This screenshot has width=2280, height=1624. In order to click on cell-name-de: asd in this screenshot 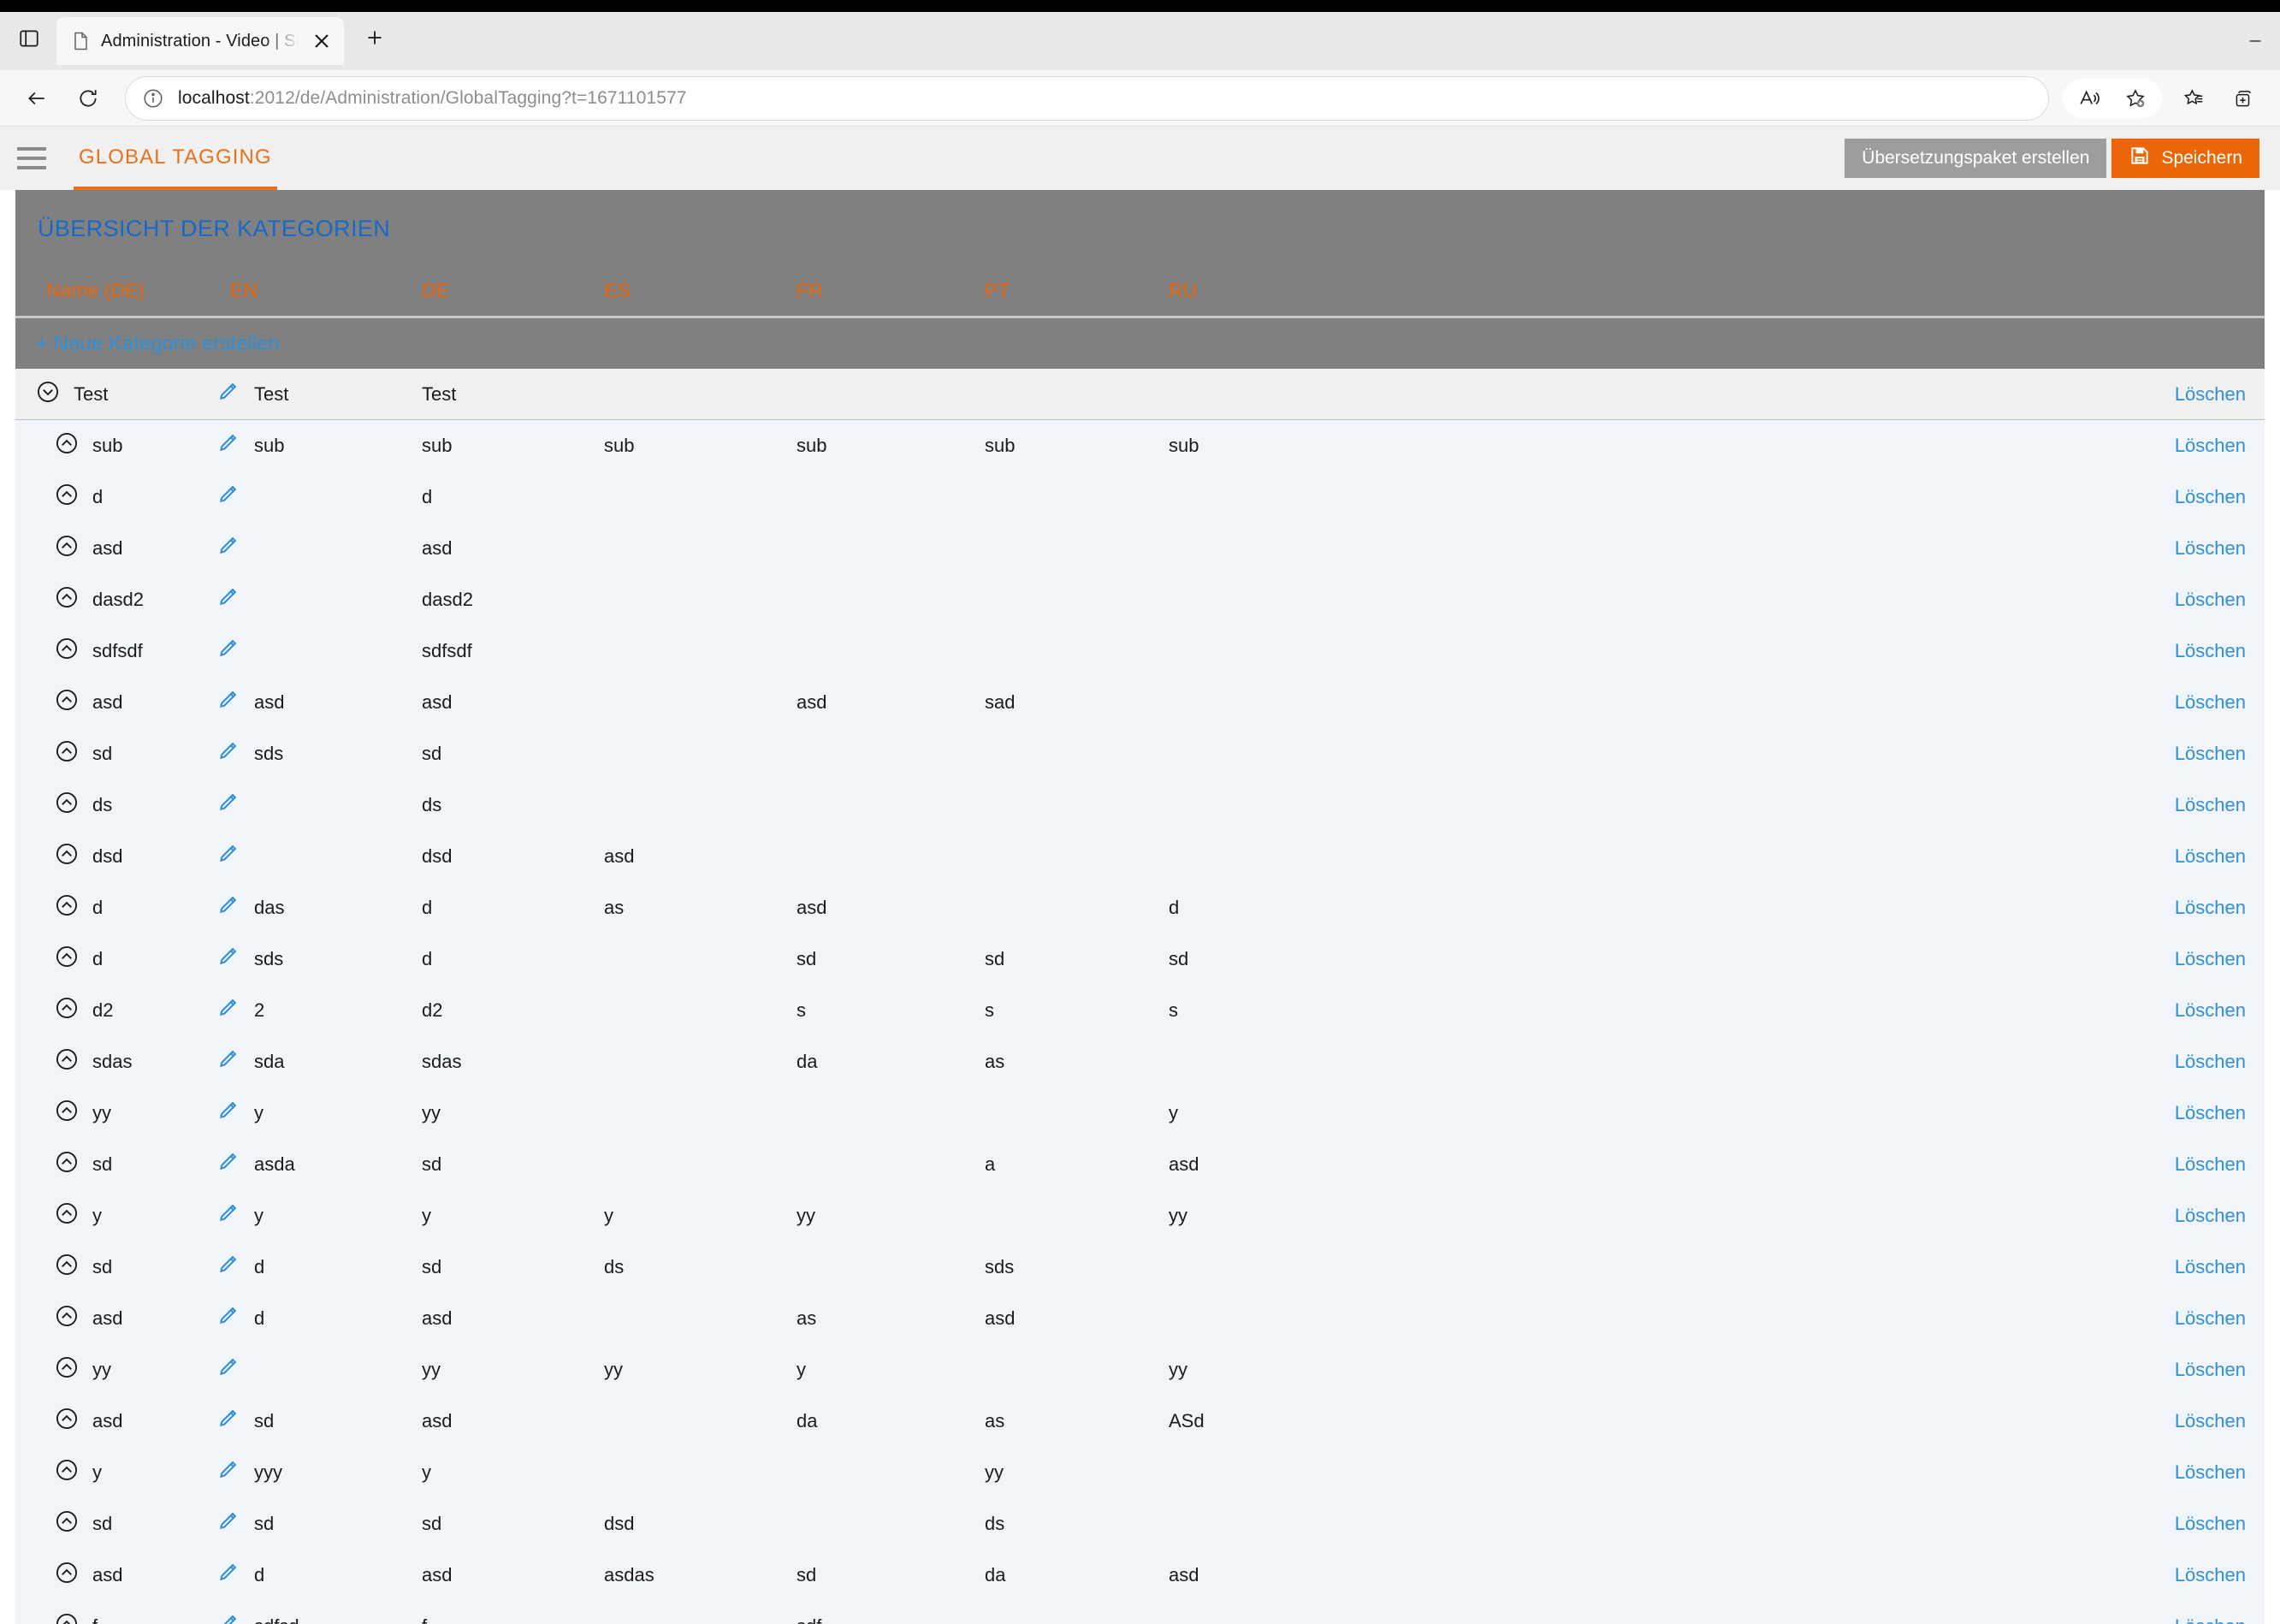, I will do `click(115, 548)`.